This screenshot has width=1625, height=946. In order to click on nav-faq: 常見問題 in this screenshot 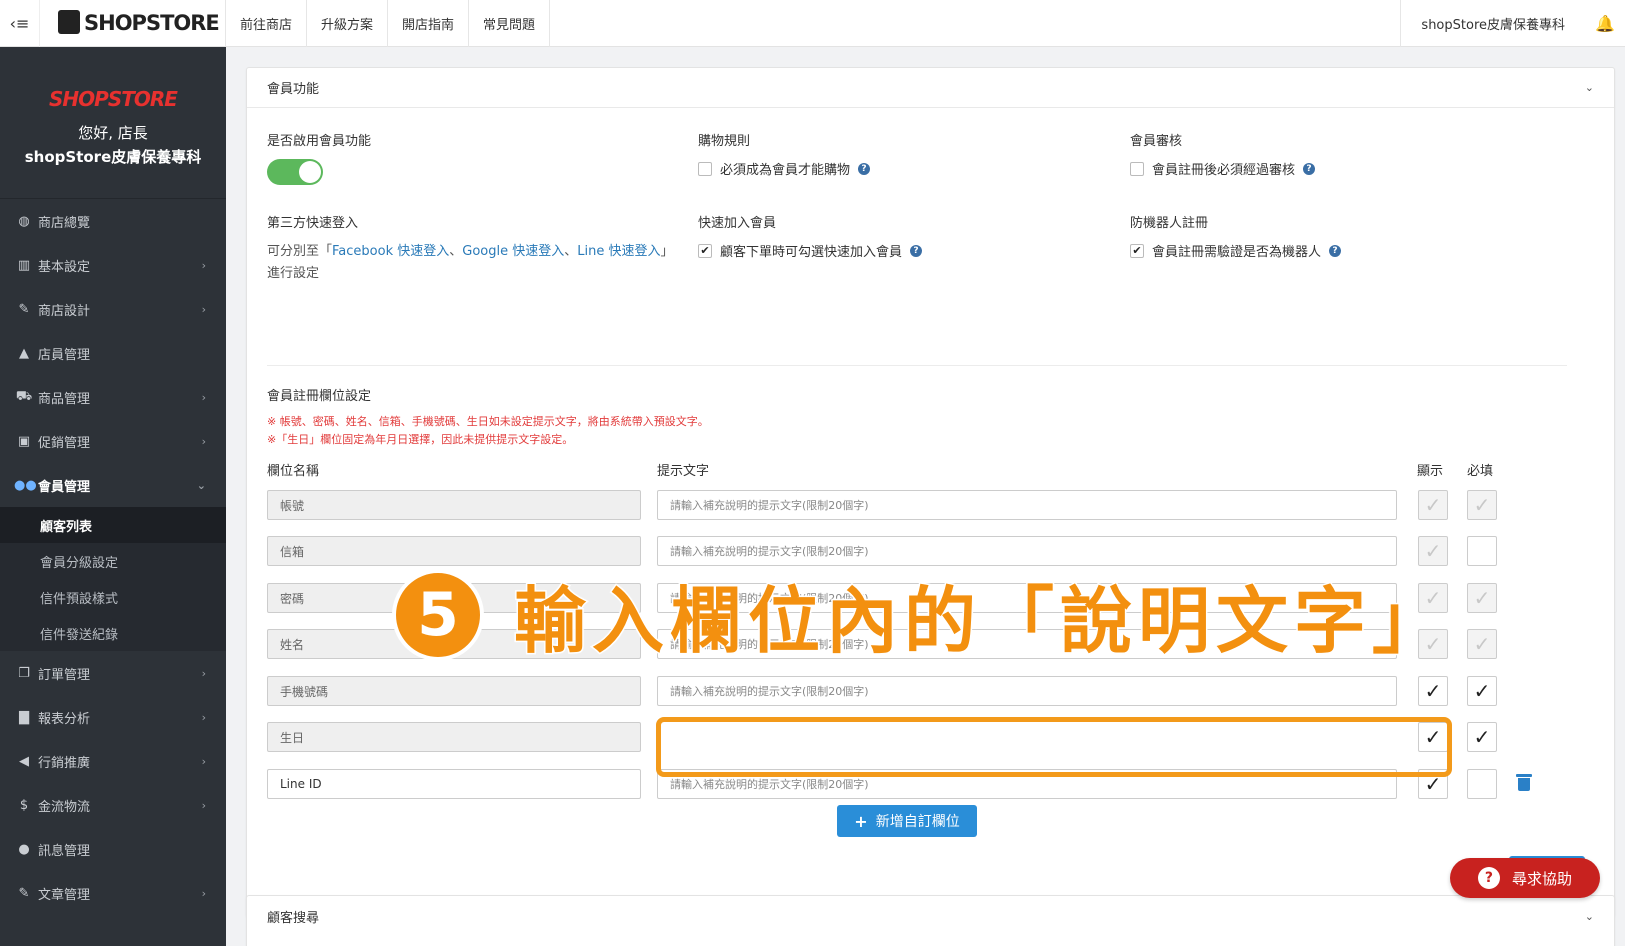, I will do `click(510, 23)`.